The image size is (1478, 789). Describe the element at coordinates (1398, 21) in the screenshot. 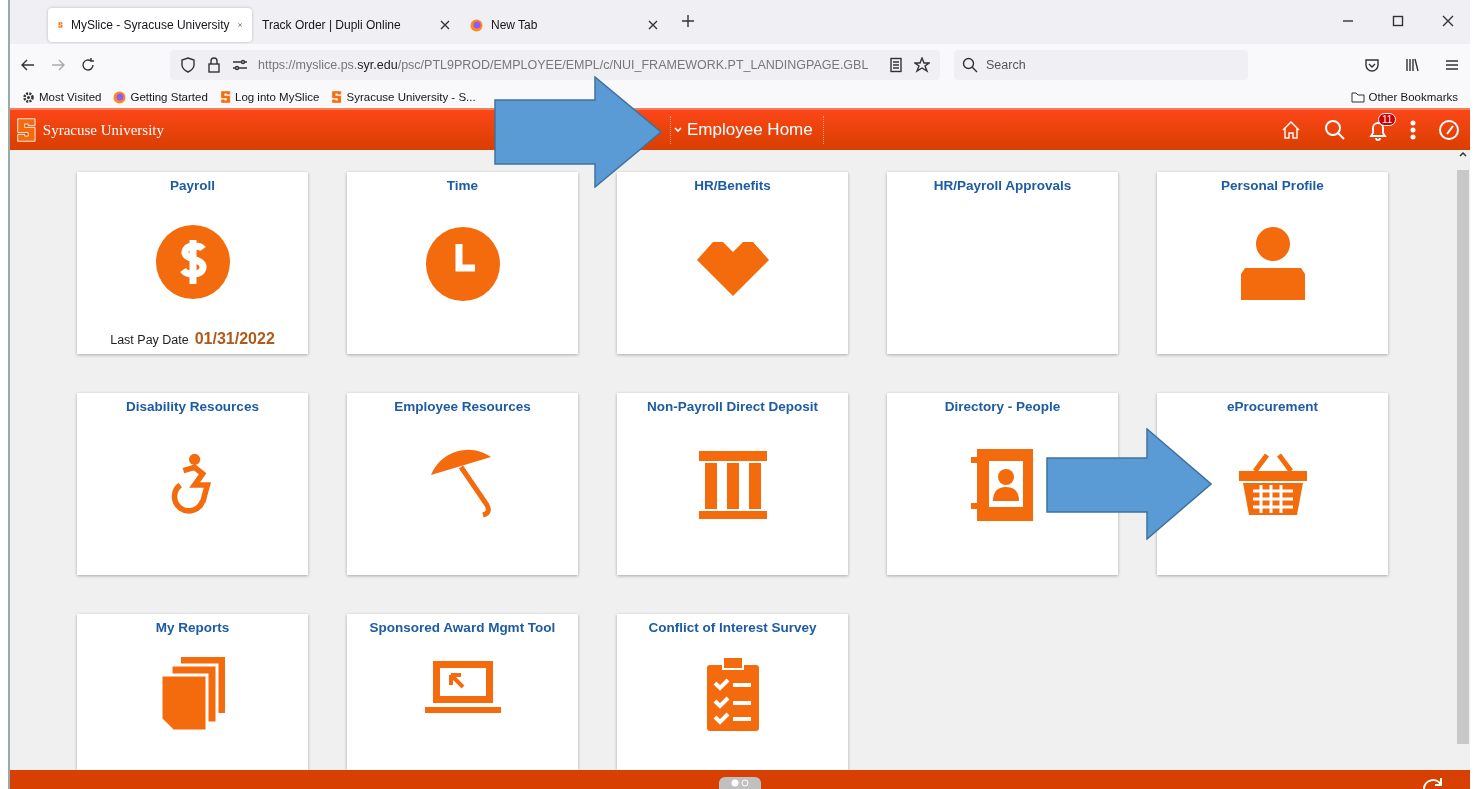

I see `maximize-icon` at that location.